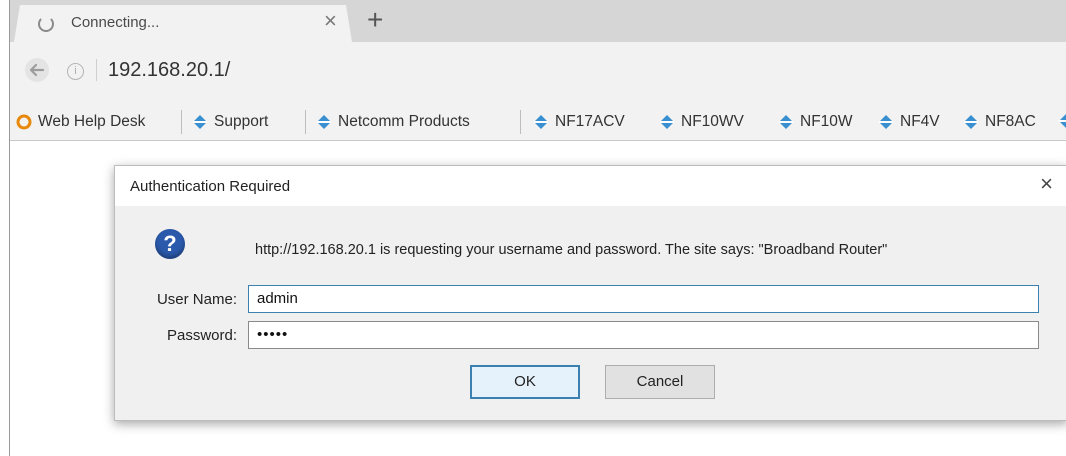 The image size is (1066, 456). Describe the element at coordinates (92, 121) in the screenshot. I see `bookmark-label: Web Help Desk` at that location.